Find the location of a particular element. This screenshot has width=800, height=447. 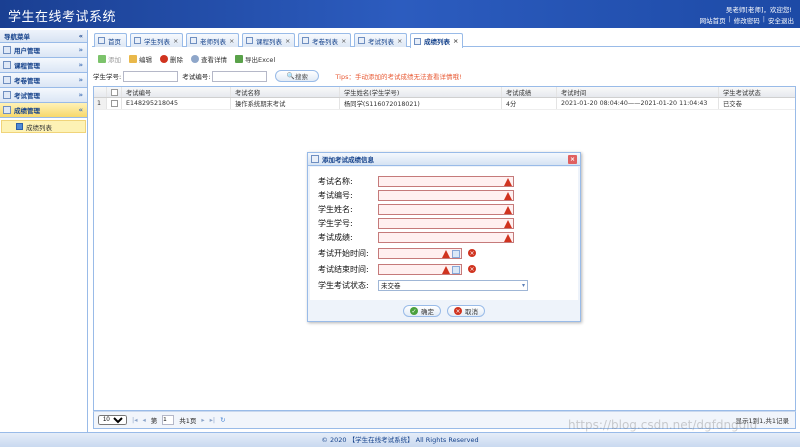

sidebar-item-label: 成绩列表 is located at coordinates (39, 127).